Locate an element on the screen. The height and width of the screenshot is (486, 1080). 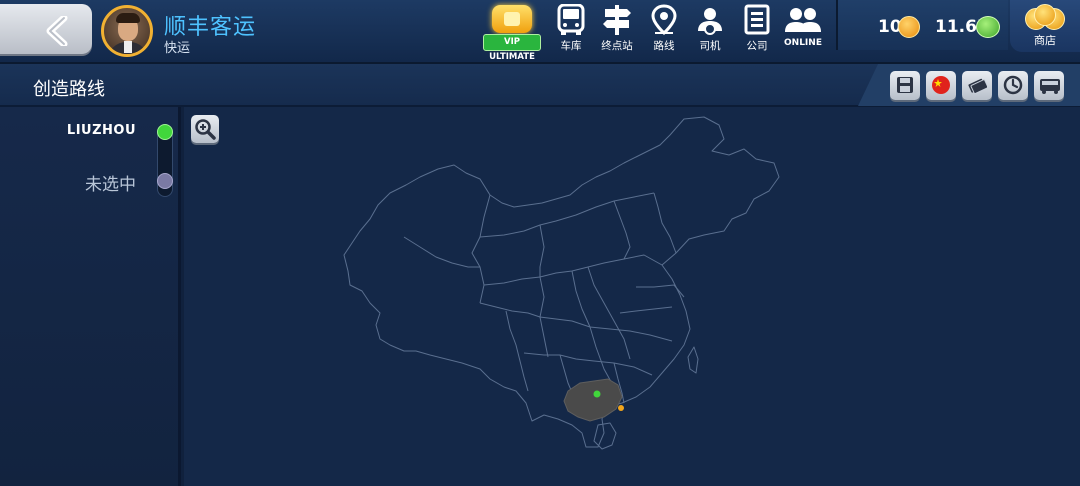
vip-badge: VIP ULTIMATE is located at coordinates (512, 32).